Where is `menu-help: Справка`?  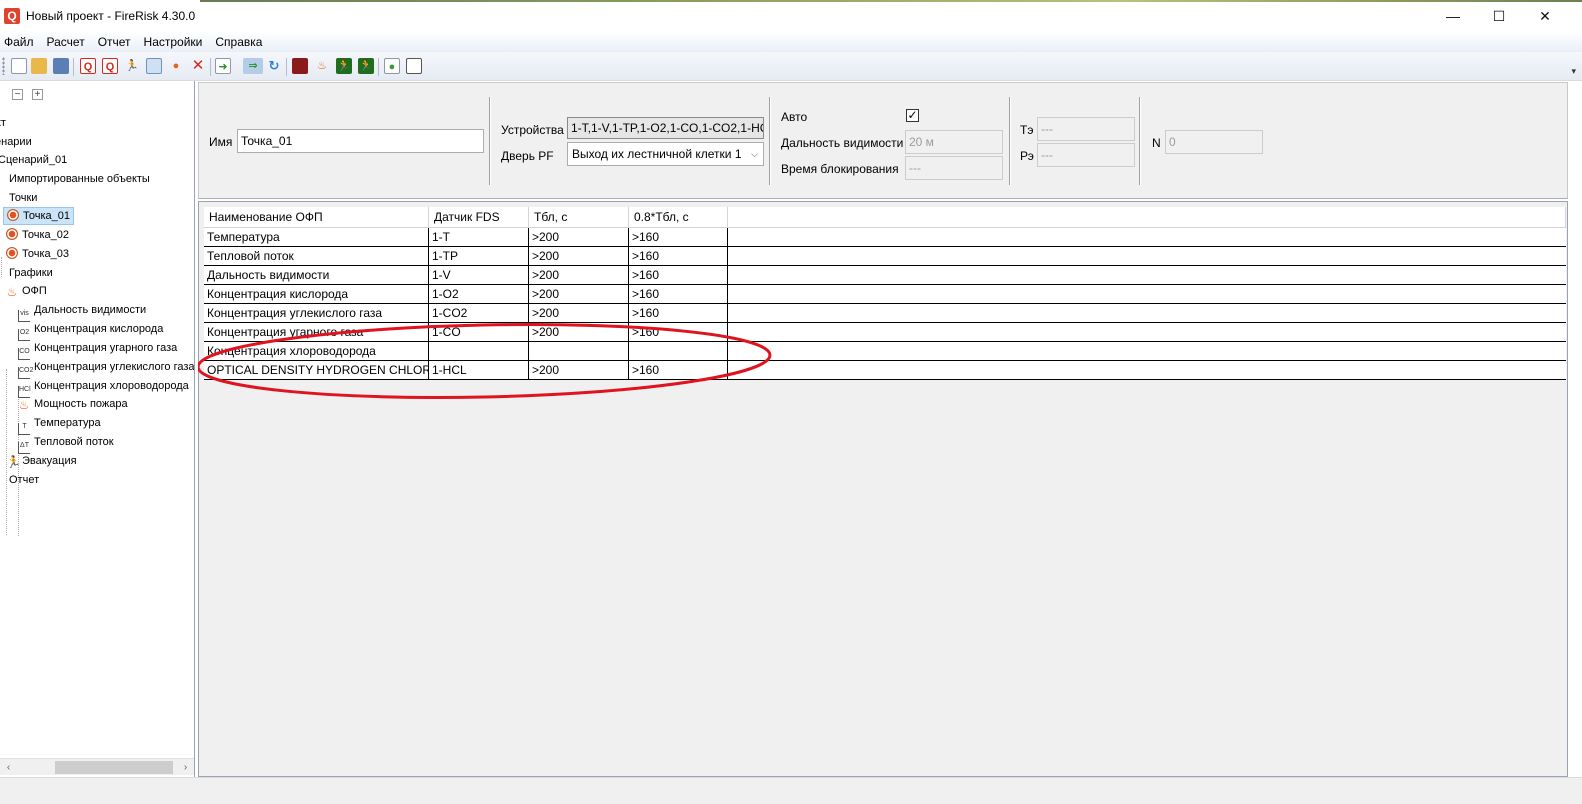 menu-help: Справка is located at coordinates (239, 40).